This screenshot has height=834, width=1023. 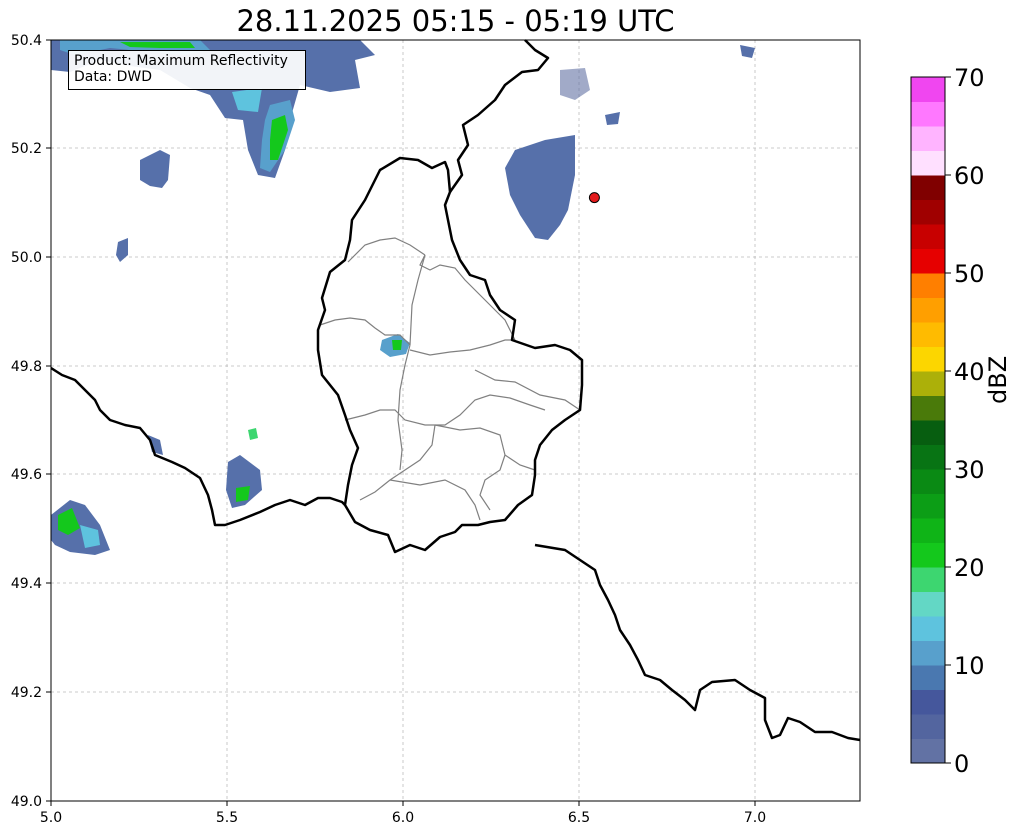 I want to click on x-tick-label: 6.0, so click(x=403, y=818).